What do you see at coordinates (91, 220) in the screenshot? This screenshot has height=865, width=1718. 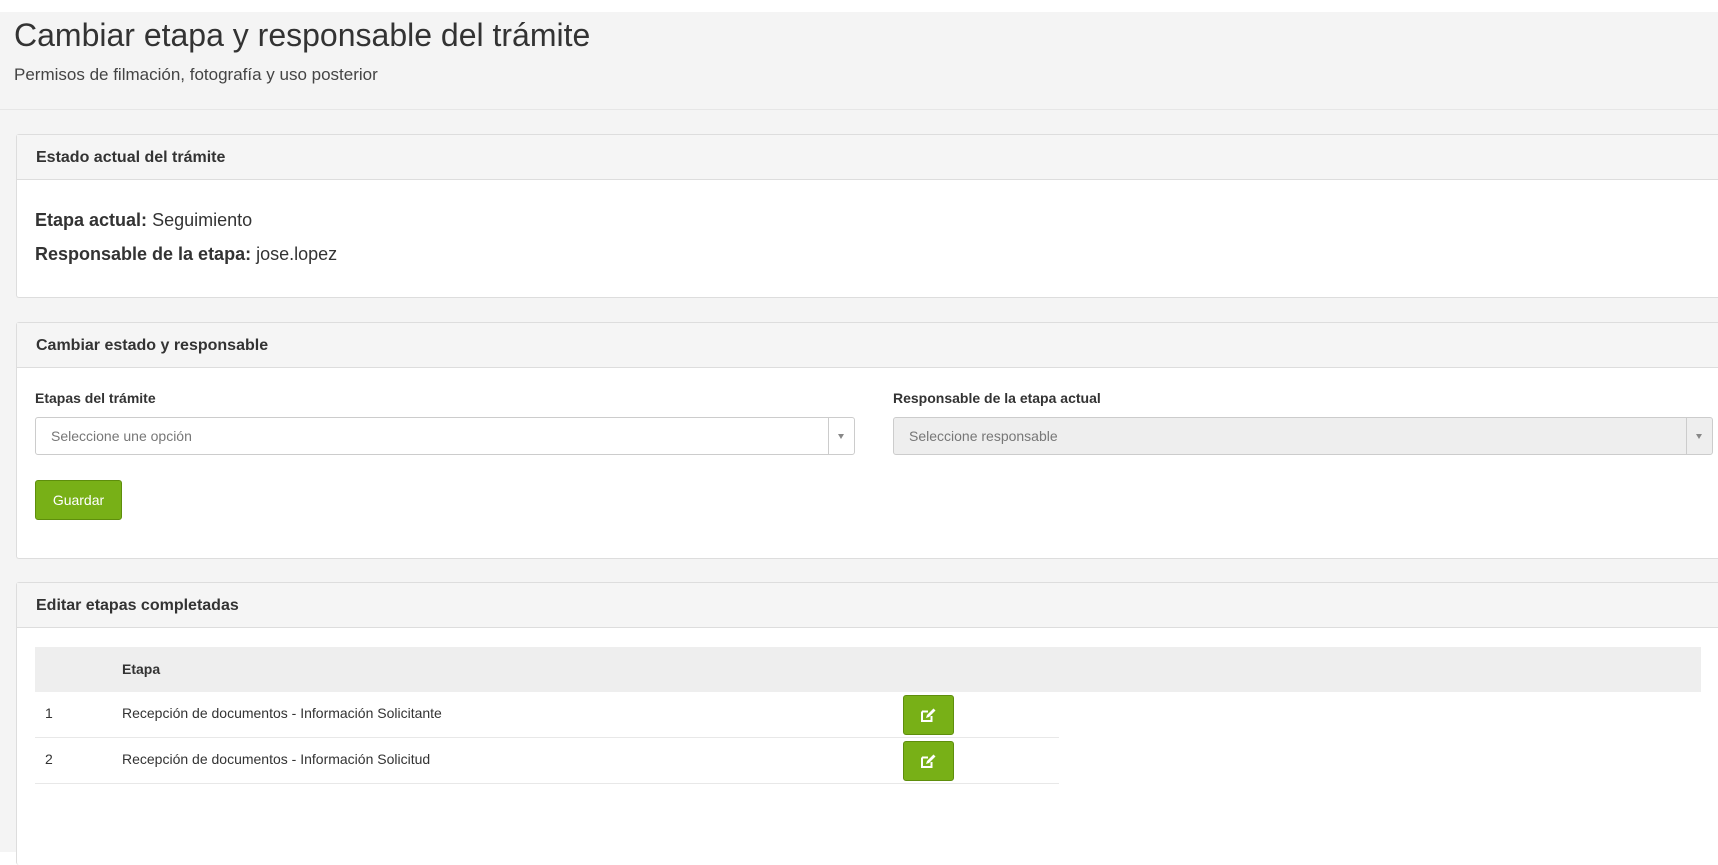 I see `etapa-actual-label: Etapa actual:` at bounding box center [91, 220].